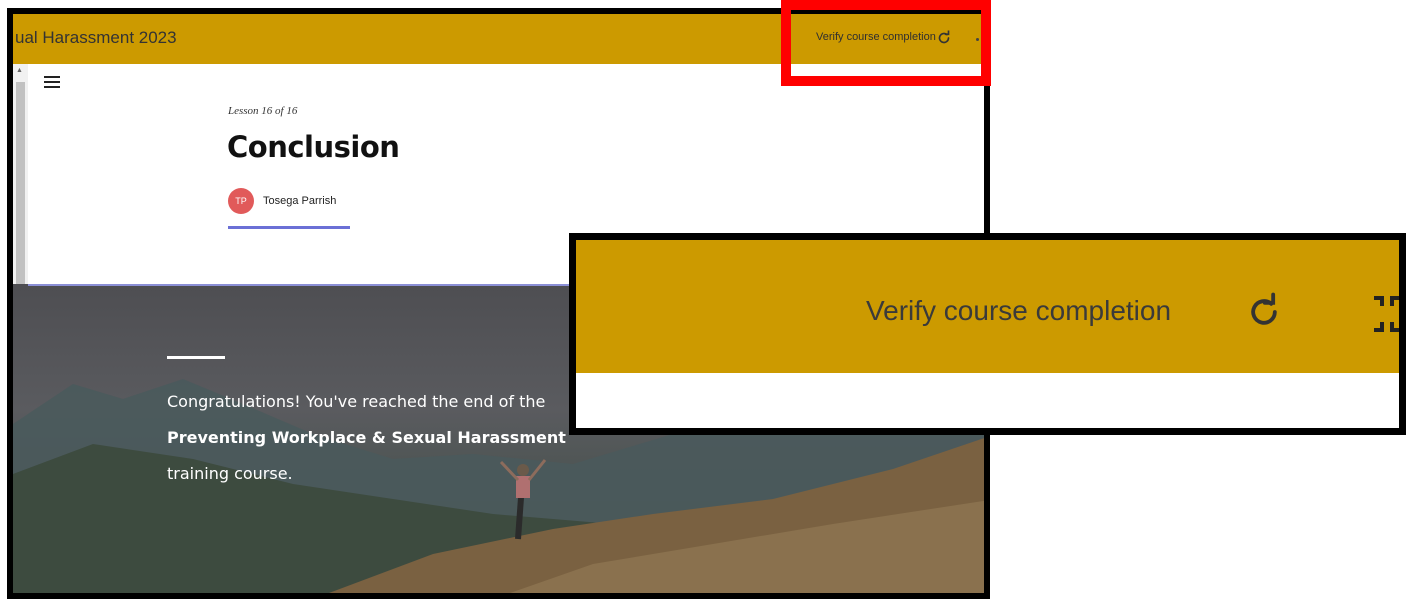  I want to click on title-underline, so click(289, 227).